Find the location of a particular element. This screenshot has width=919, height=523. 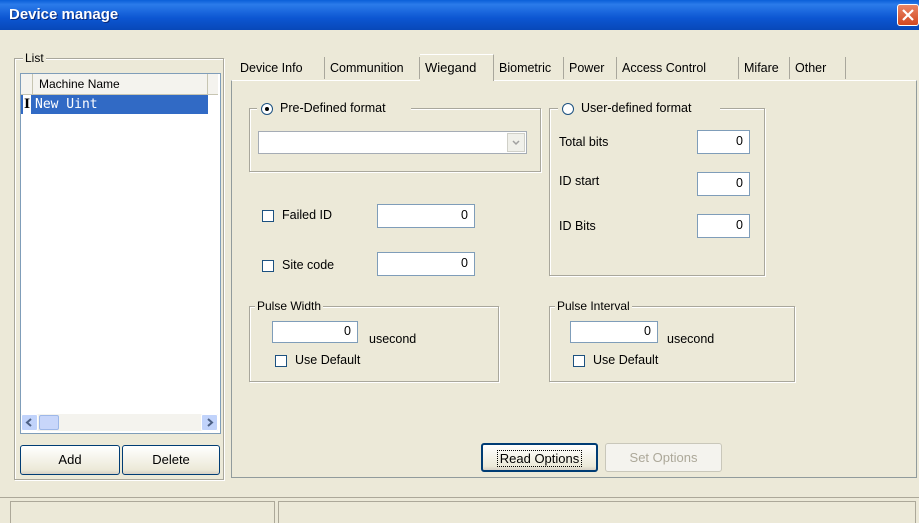

close-button is located at coordinates (908, 15).